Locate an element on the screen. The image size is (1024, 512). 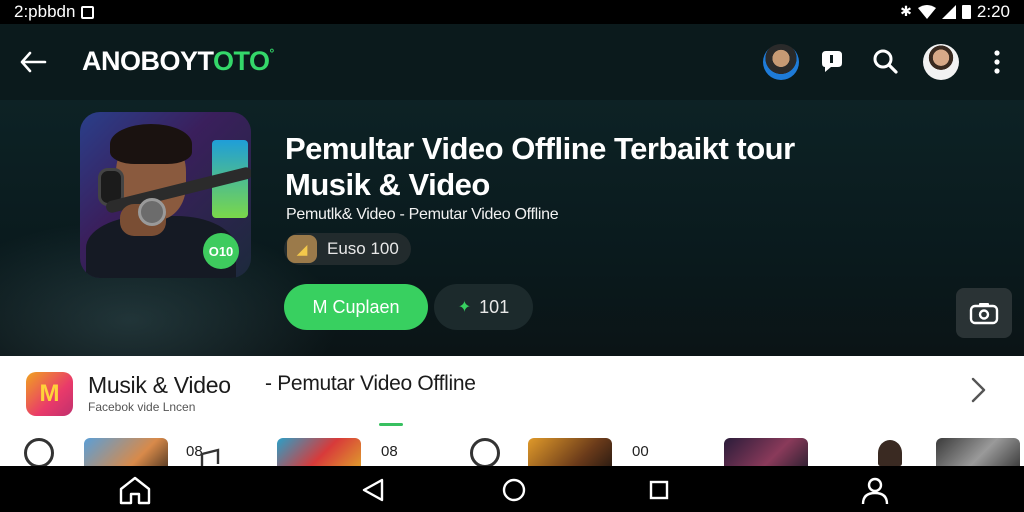
app-icon: M is located at coordinates (49, 394).